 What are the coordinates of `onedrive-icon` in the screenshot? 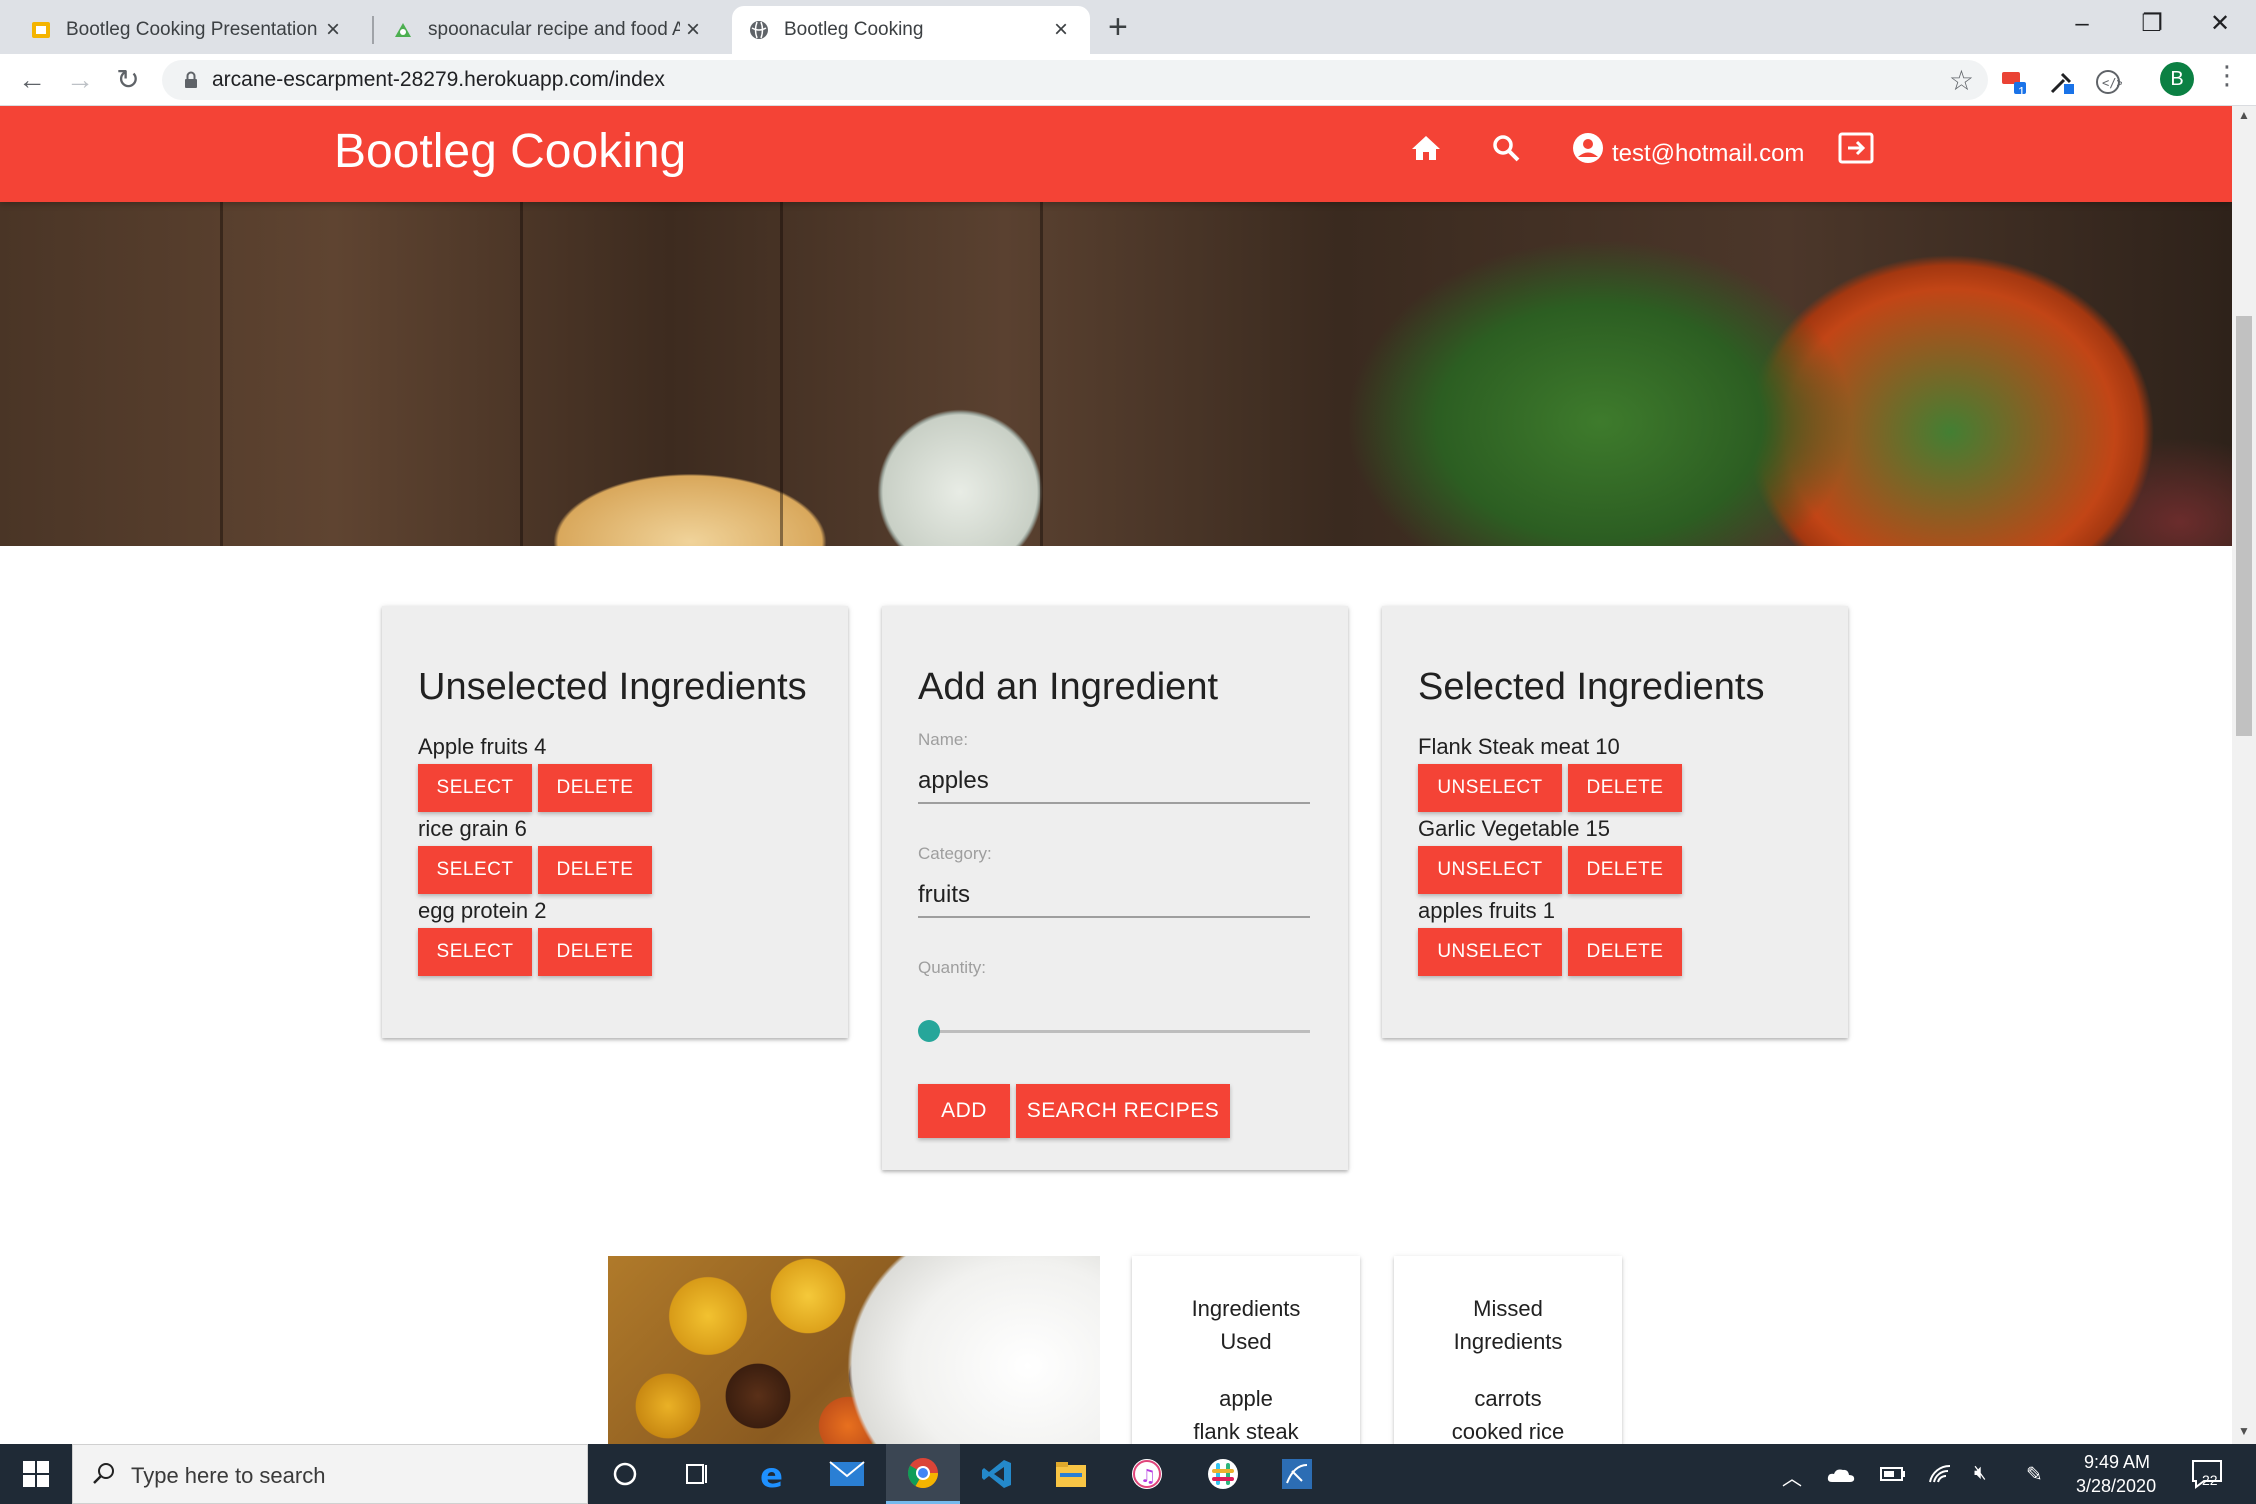 It's located at (1841, 1475).